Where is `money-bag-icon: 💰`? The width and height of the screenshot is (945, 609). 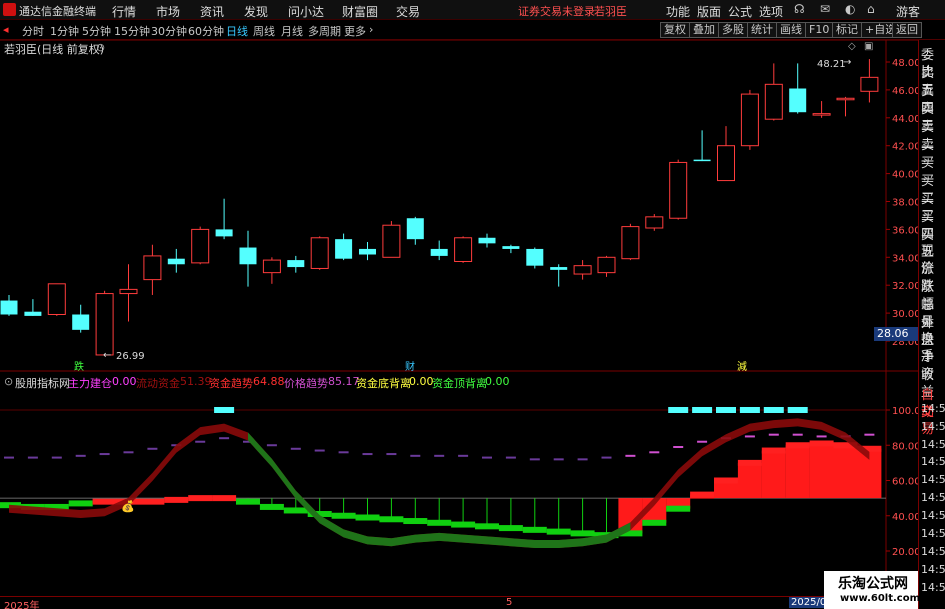 money-bag-icon: 💰 is located at coordinates (128, 506).